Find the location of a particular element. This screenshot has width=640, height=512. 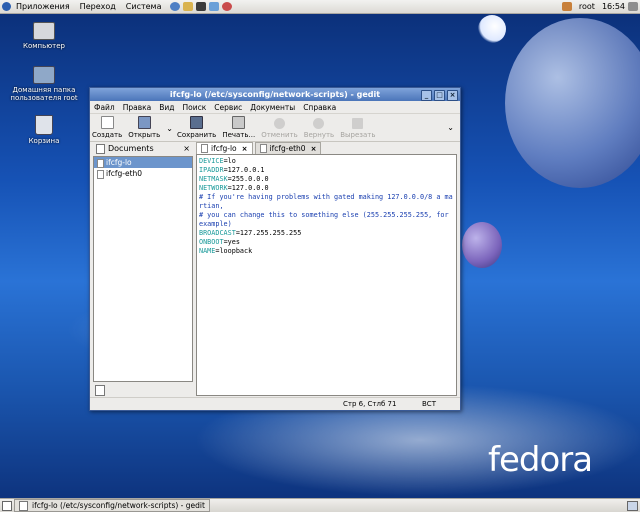

menu-file: Файл is located at coordinates (104, 107).